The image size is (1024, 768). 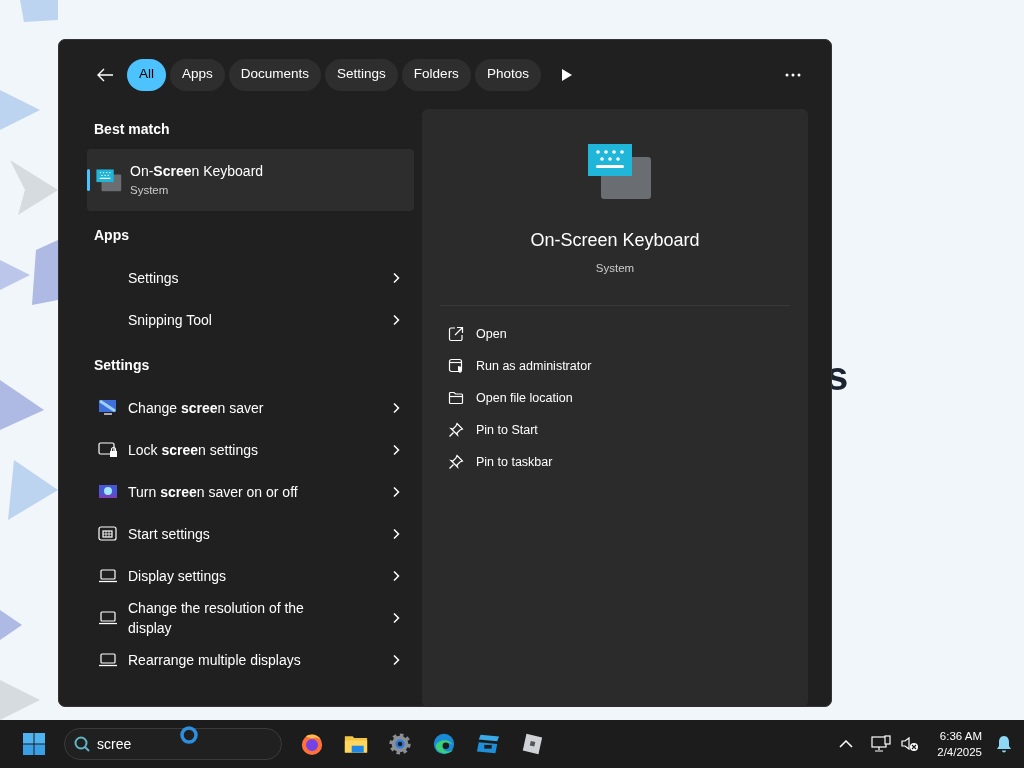 What do you see at coordinates (487, 462) in the screenshot?
I see `action-item: Pin to taskbar` at bounding box center [487, 462].